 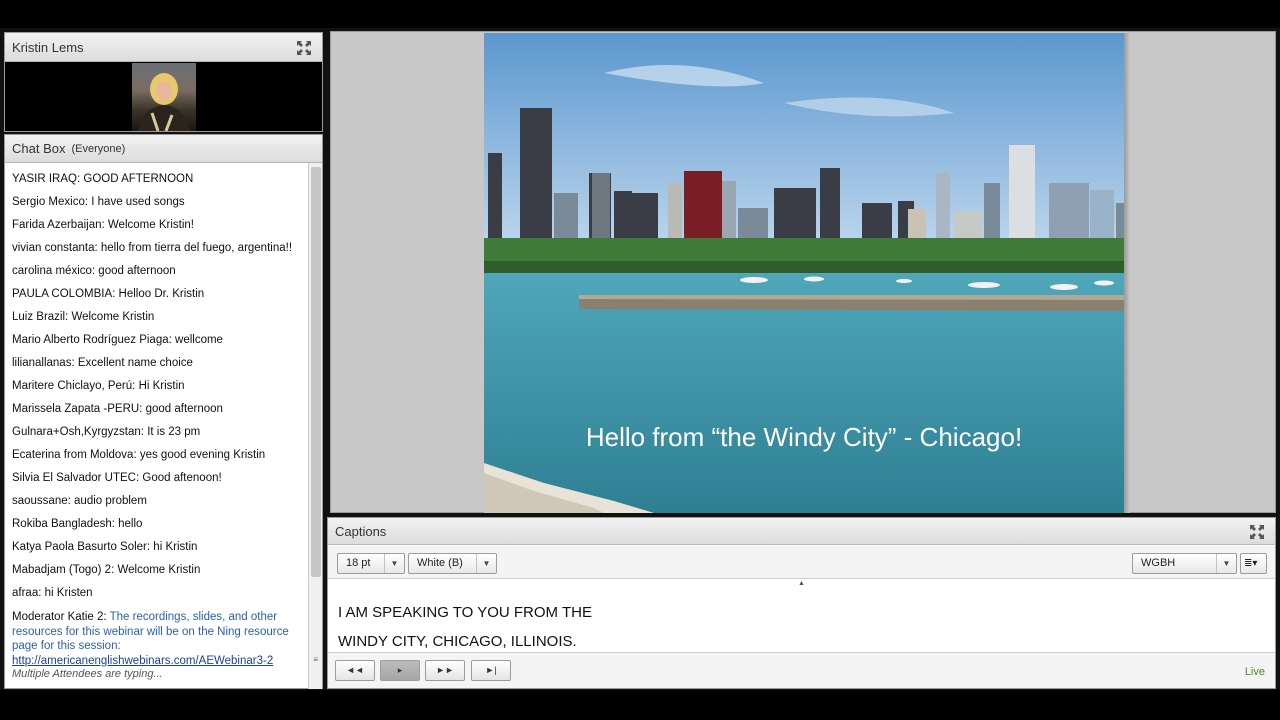 I want to click on moderator-sender: Moderator Katie 2:, so click(x=59, y=617).